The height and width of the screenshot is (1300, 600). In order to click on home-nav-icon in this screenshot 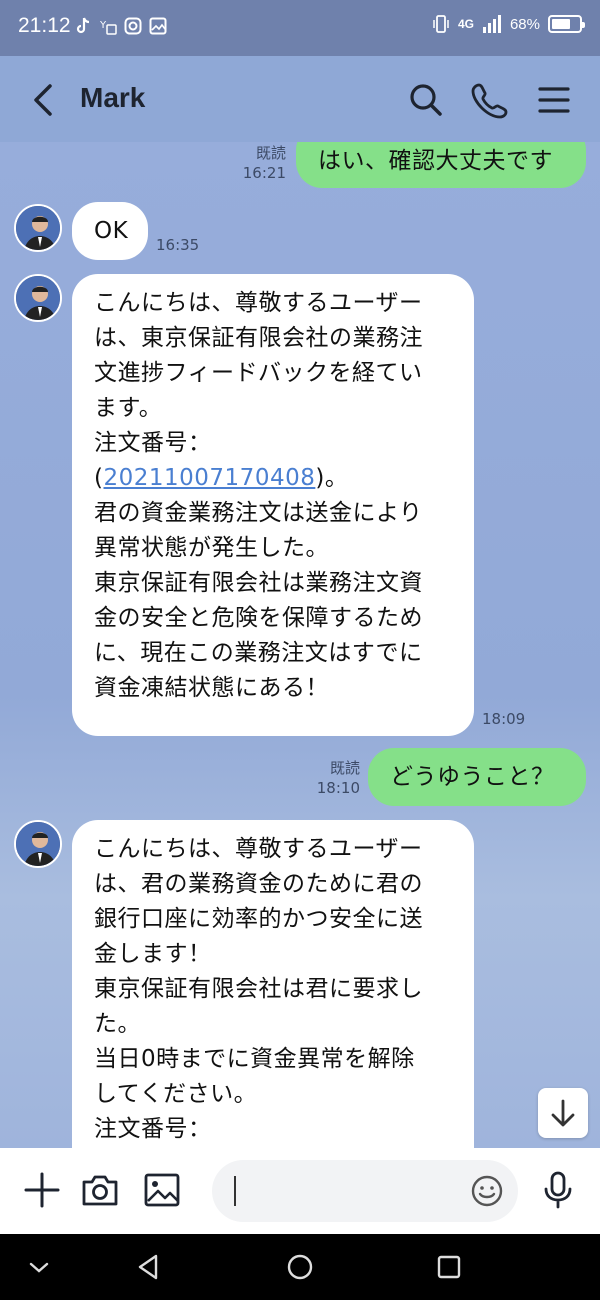, I will do `click(300, 1267)`.